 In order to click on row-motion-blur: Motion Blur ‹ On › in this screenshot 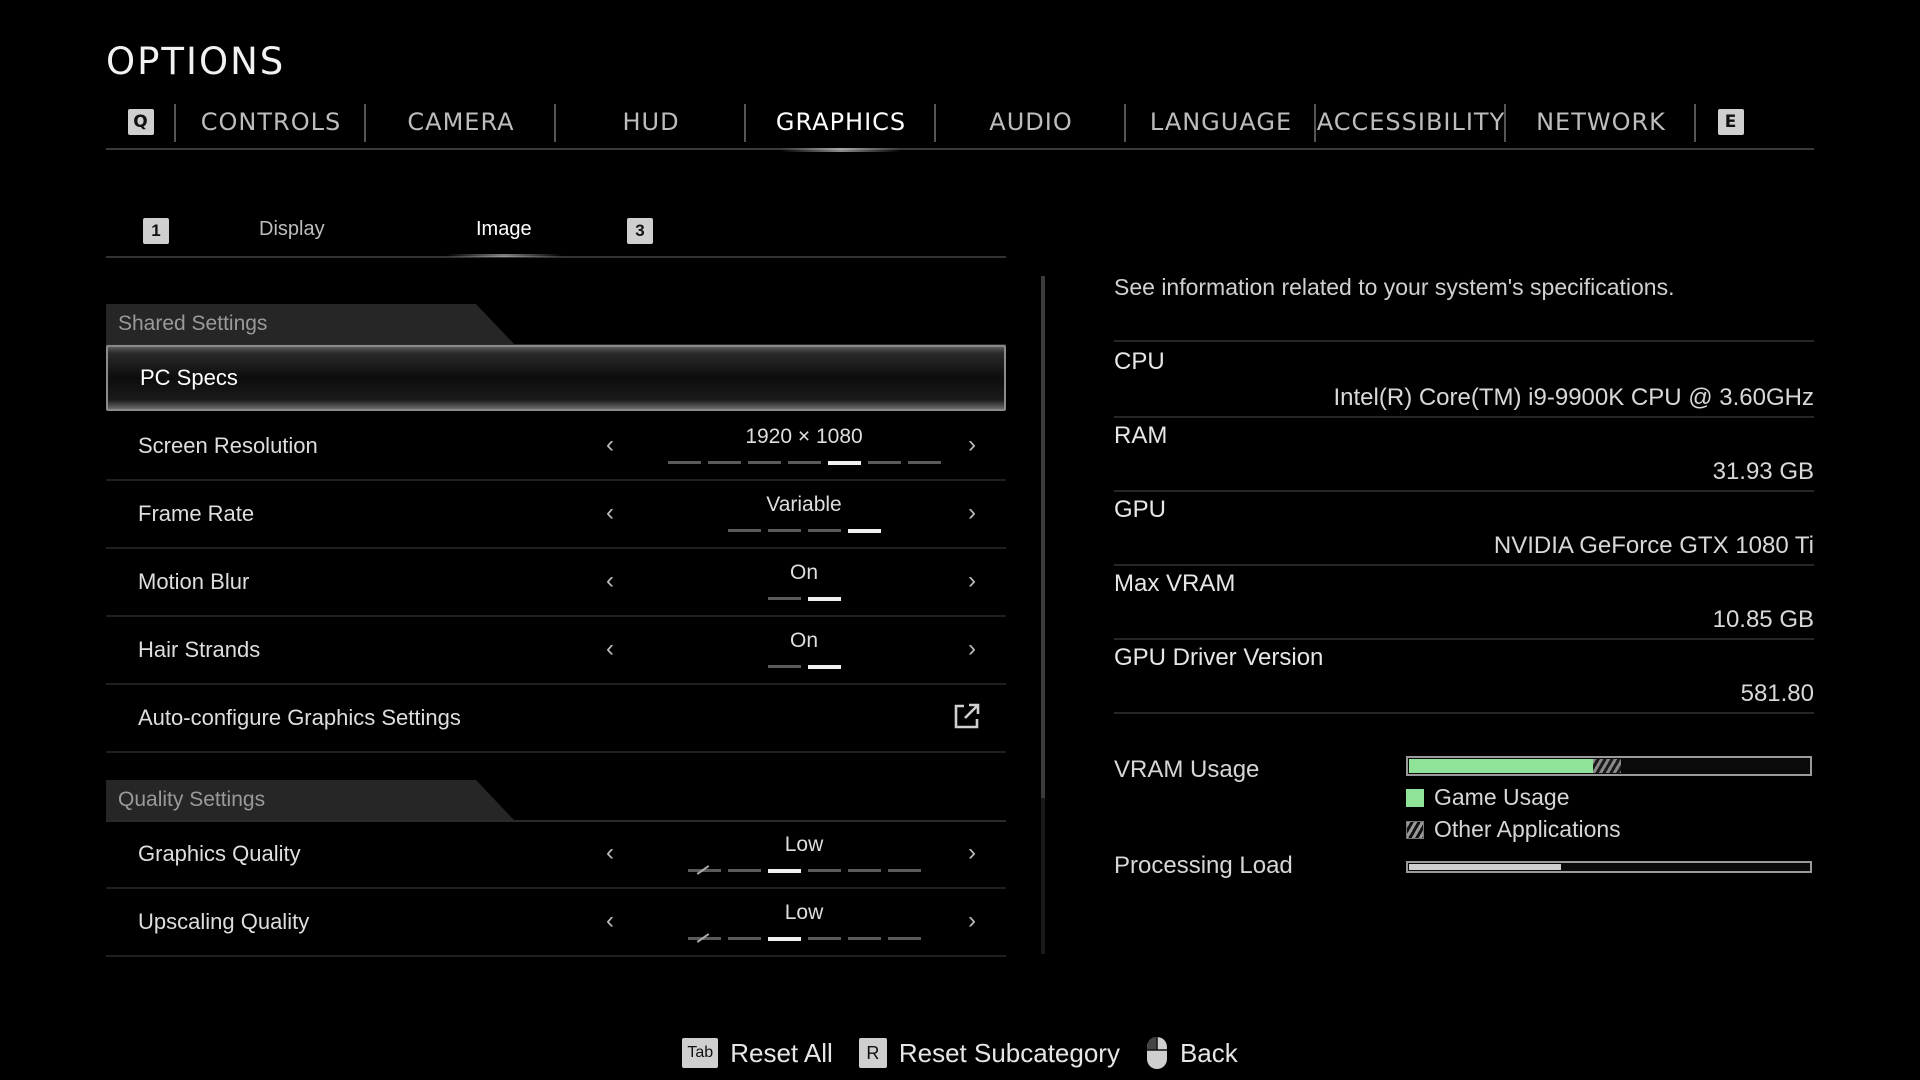, I will do `click(556, 583)`.